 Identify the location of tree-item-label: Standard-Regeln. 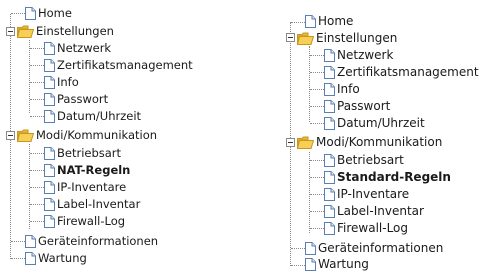
(394, 177).